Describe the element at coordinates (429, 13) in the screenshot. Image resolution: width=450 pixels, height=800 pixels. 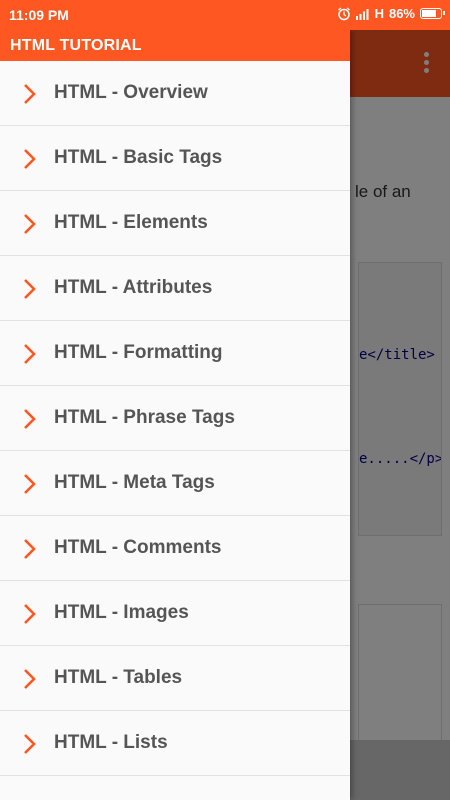
I see `battery-fill` at that location.